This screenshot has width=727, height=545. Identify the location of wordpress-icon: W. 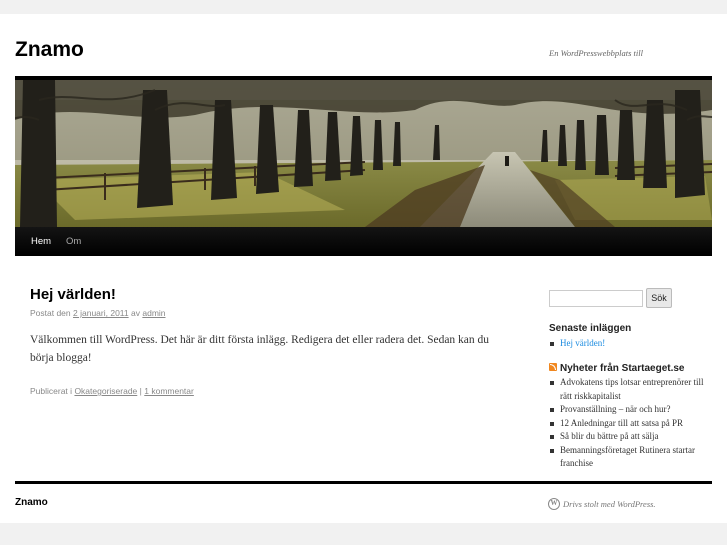
(554, 504).